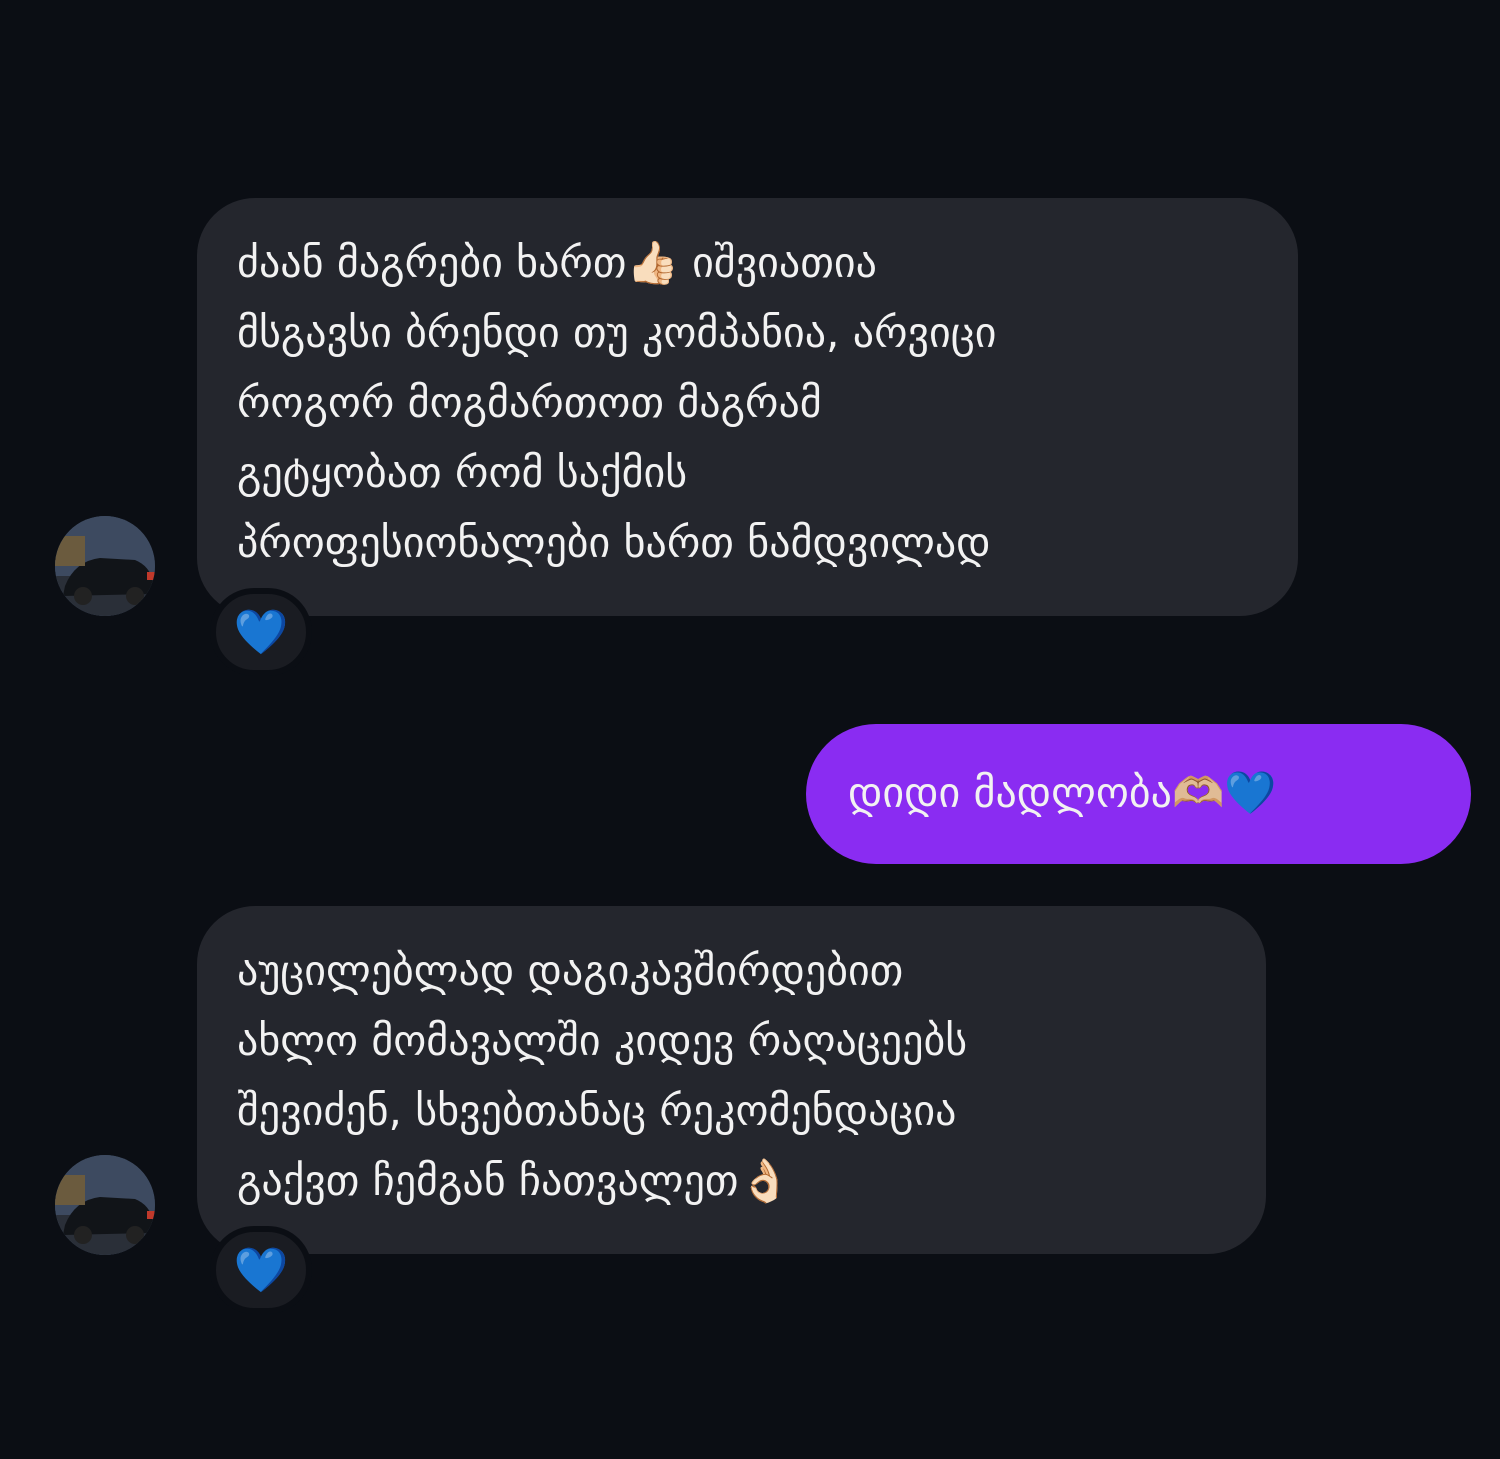 This screenshot has height=1459, width=1500. Describe the element at coordinates (529, 402) in the screenshot. I see `message-line: როგორ მოგმართოთ მაგრამ` at that location.